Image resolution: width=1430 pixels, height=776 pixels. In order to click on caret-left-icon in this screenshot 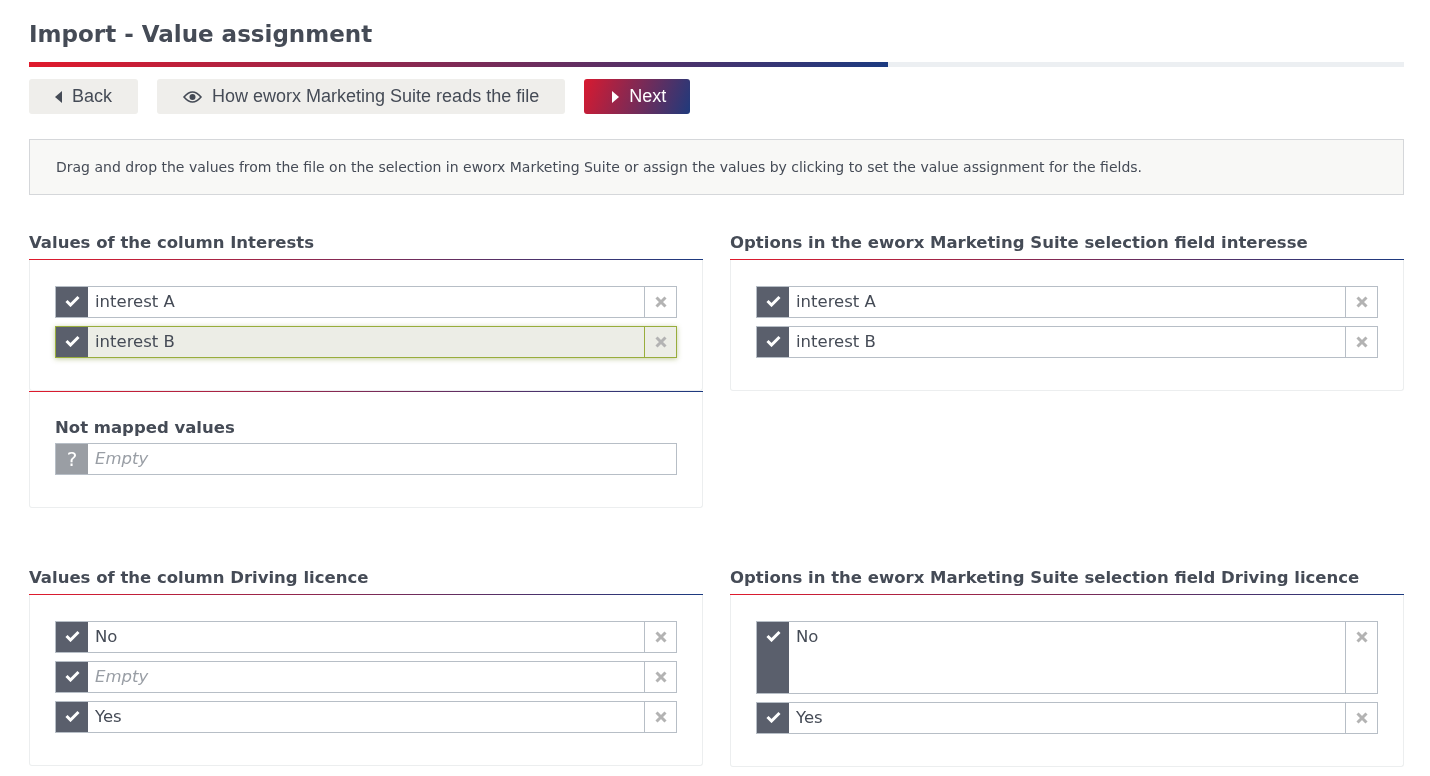, I will do `click(58, 96)`.